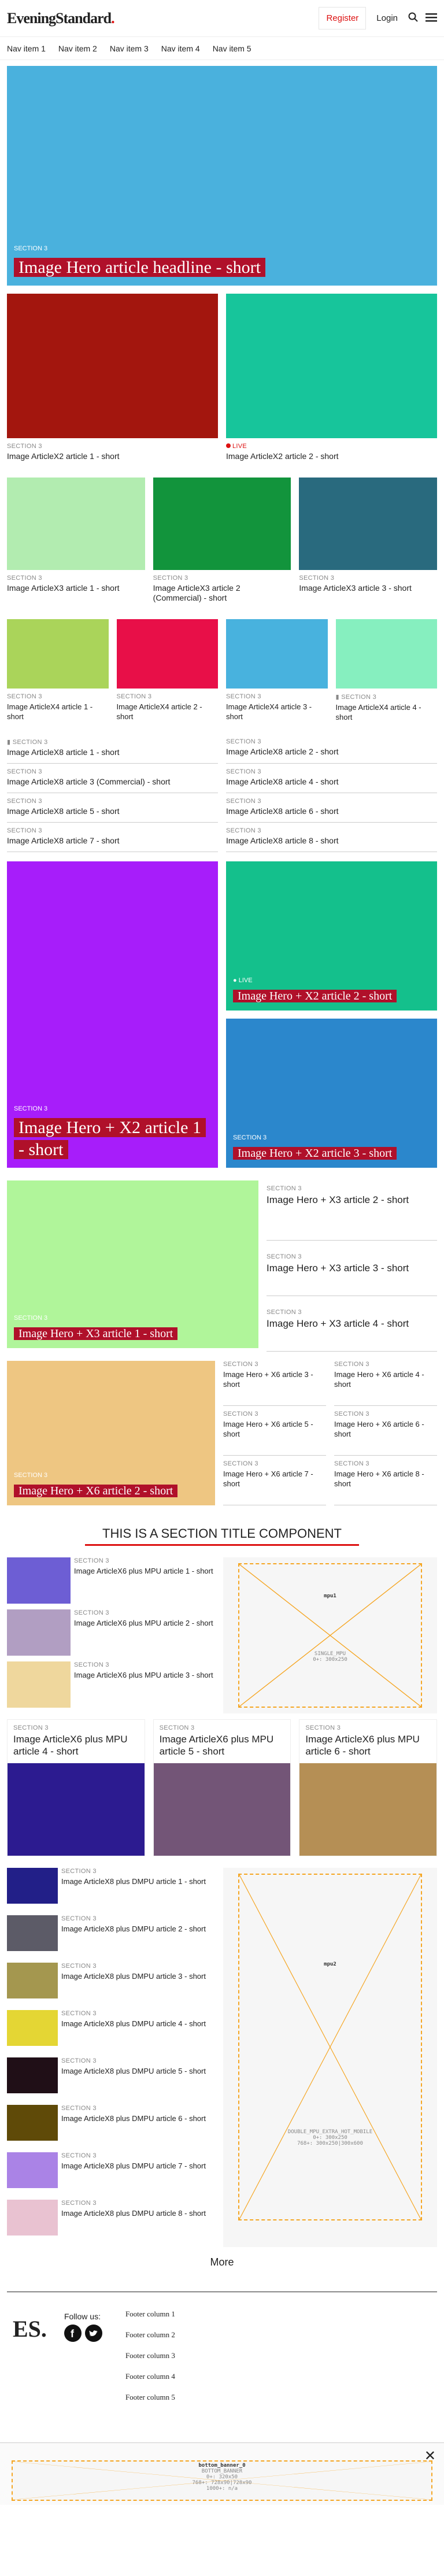 The width and height of the screenshot is (444, 2576). What do you see at coordinates (232, 48) in the screenshot?
I see `nav-item-5: Nav item 5` at bounding box center [232, 48].